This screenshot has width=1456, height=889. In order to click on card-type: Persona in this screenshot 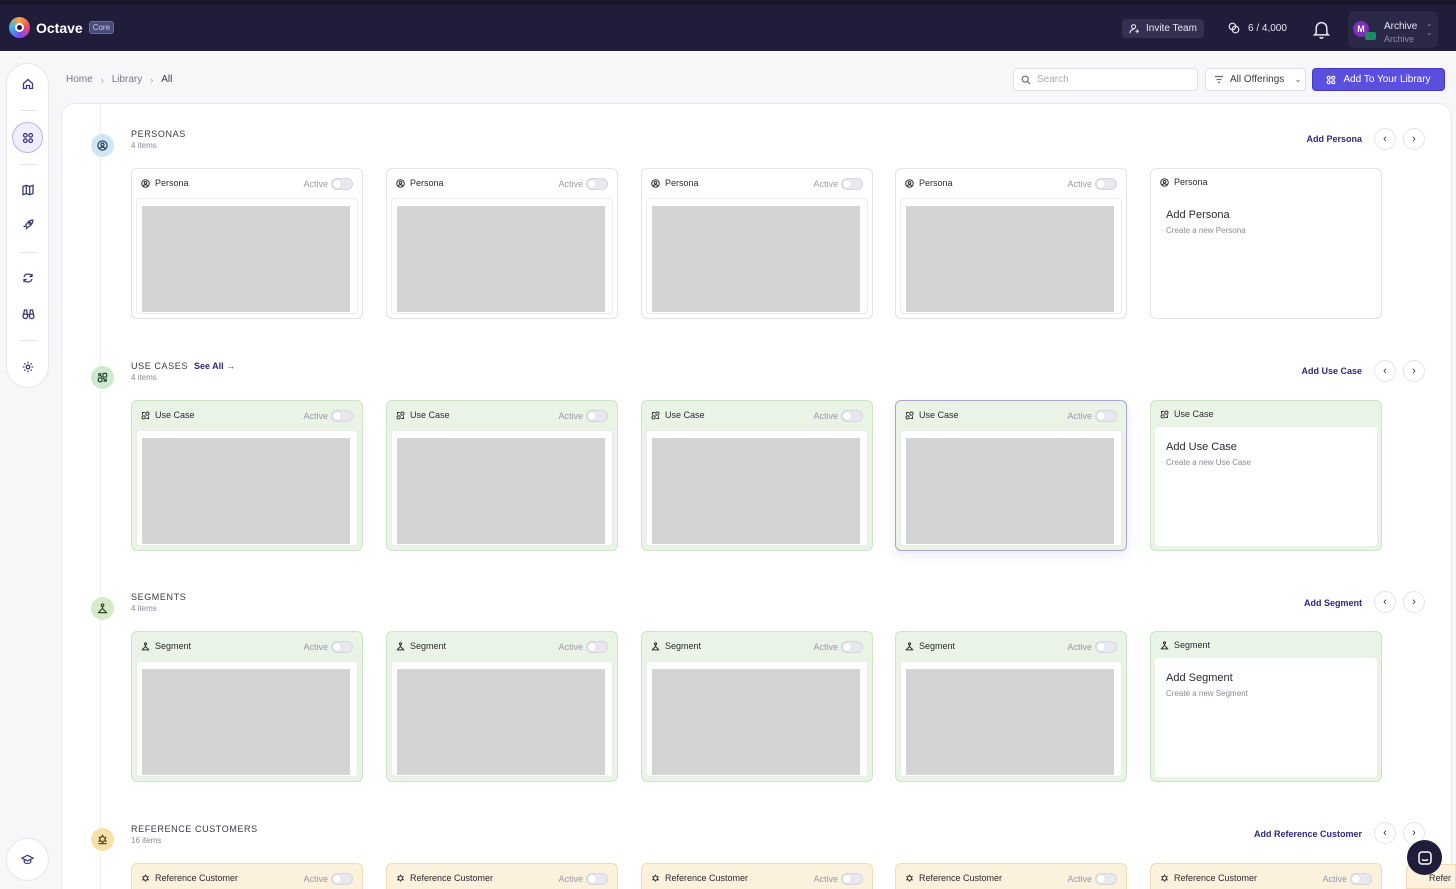, I will do `click(936, 183)`.